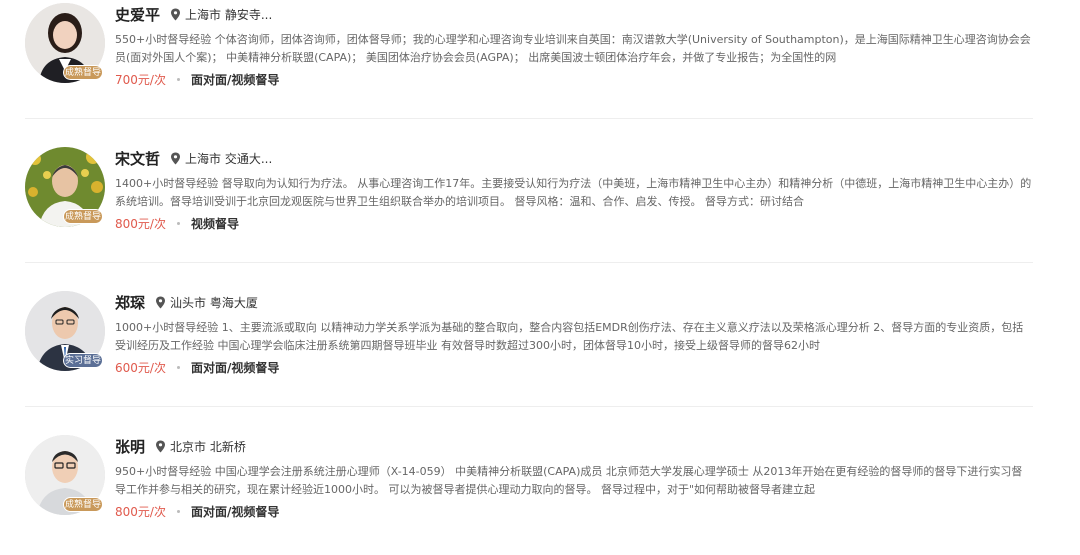  What do you see at coordinates (208, 446) in the screenshot?
I see `supervisor-location: 北京市 北新桥` at bounding box center [208, 446].